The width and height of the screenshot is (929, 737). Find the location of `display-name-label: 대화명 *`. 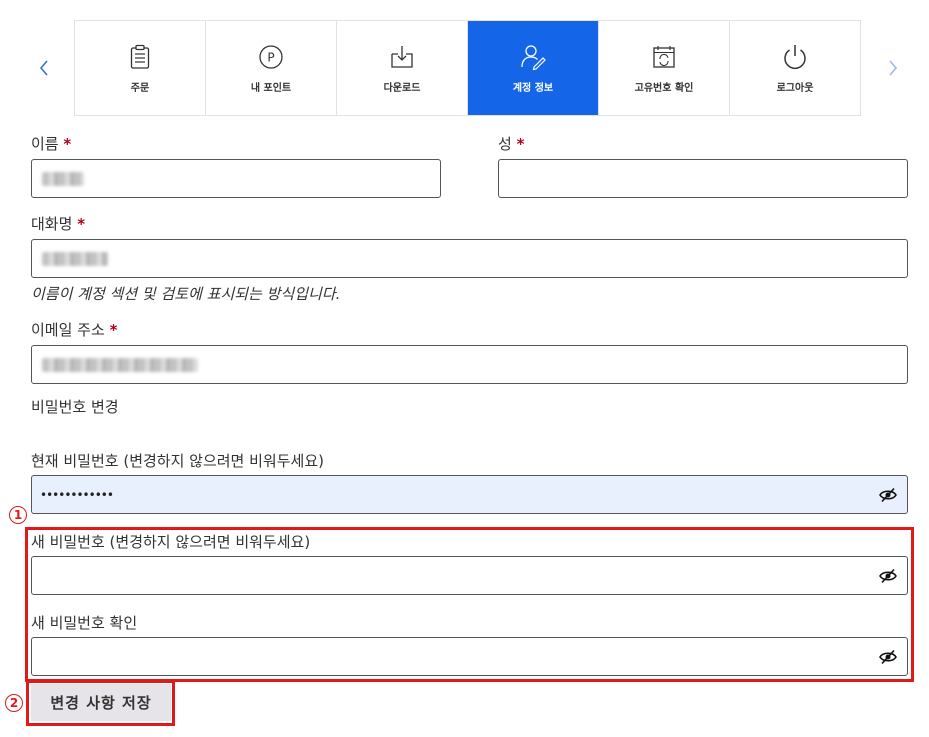

display-name-label: 대화명 * is located at coordinates (58, 223).